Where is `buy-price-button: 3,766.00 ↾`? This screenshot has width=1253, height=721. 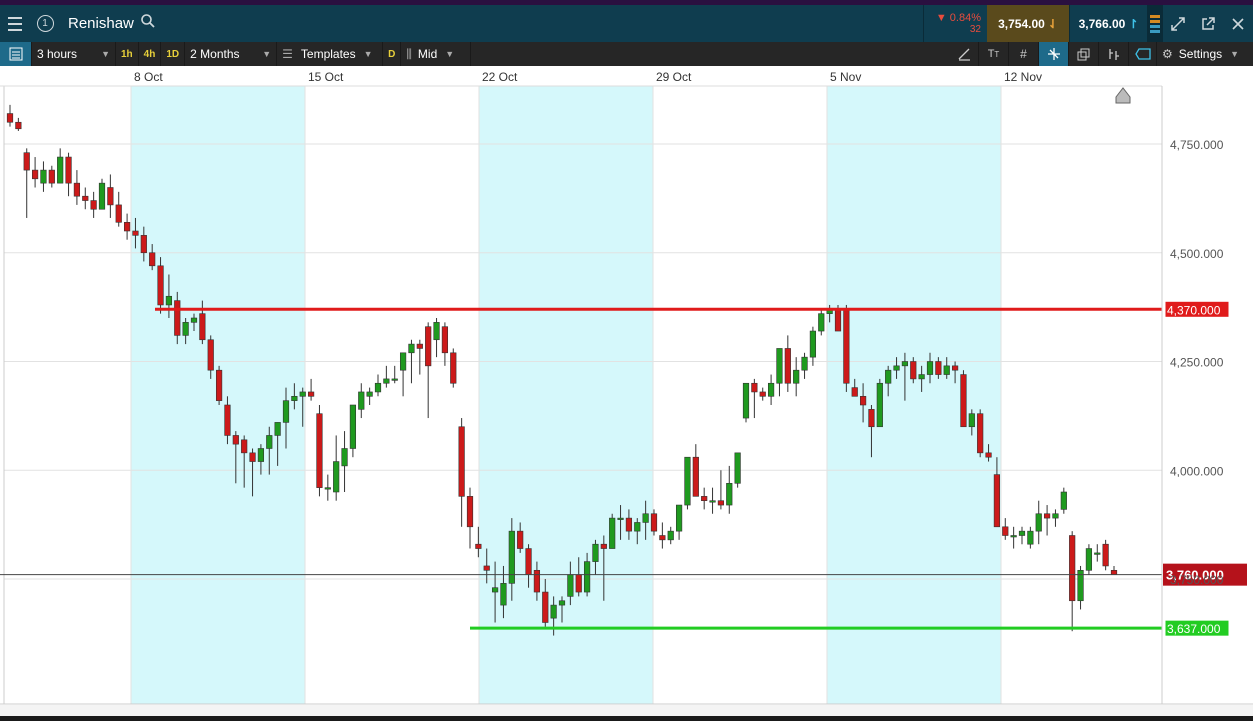 buy-price-button: 3,766.00 ↾ is located at coordinates (1108, 23).